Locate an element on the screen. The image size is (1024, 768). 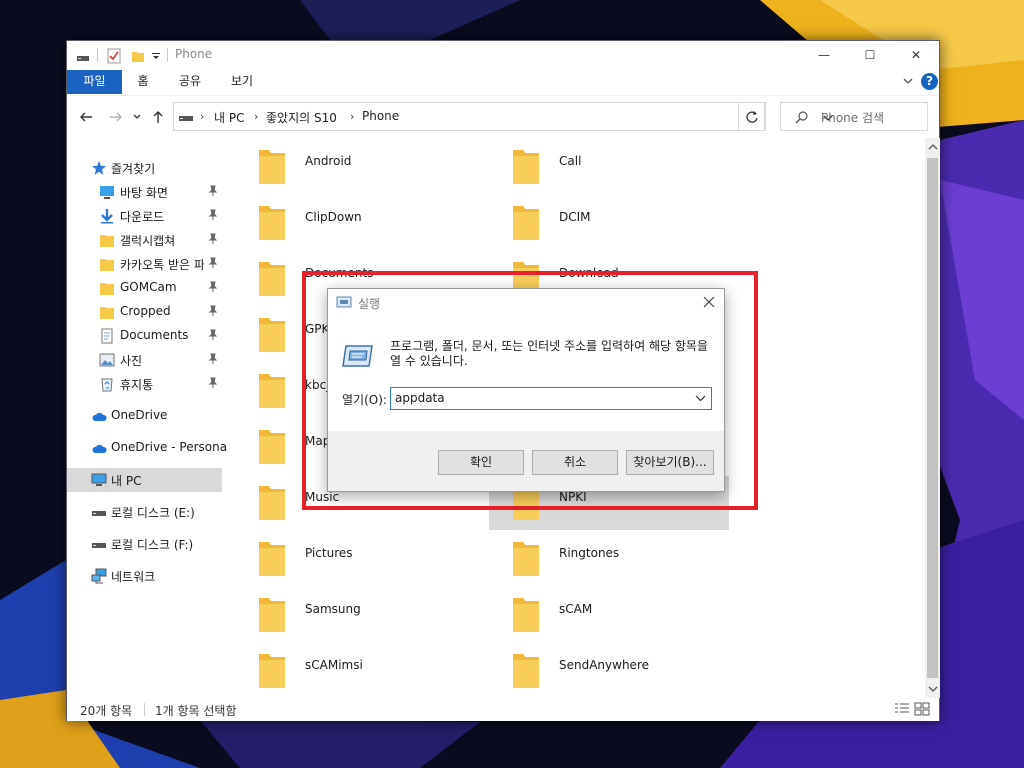
address-bar: › 내 PC › 좋았지의 S10 › Phone is located at coordinates (503, 116).